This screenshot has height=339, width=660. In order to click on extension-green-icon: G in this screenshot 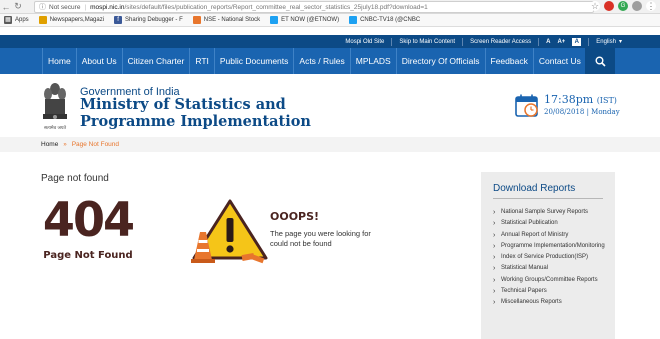, I will do `click(623, 6)`.